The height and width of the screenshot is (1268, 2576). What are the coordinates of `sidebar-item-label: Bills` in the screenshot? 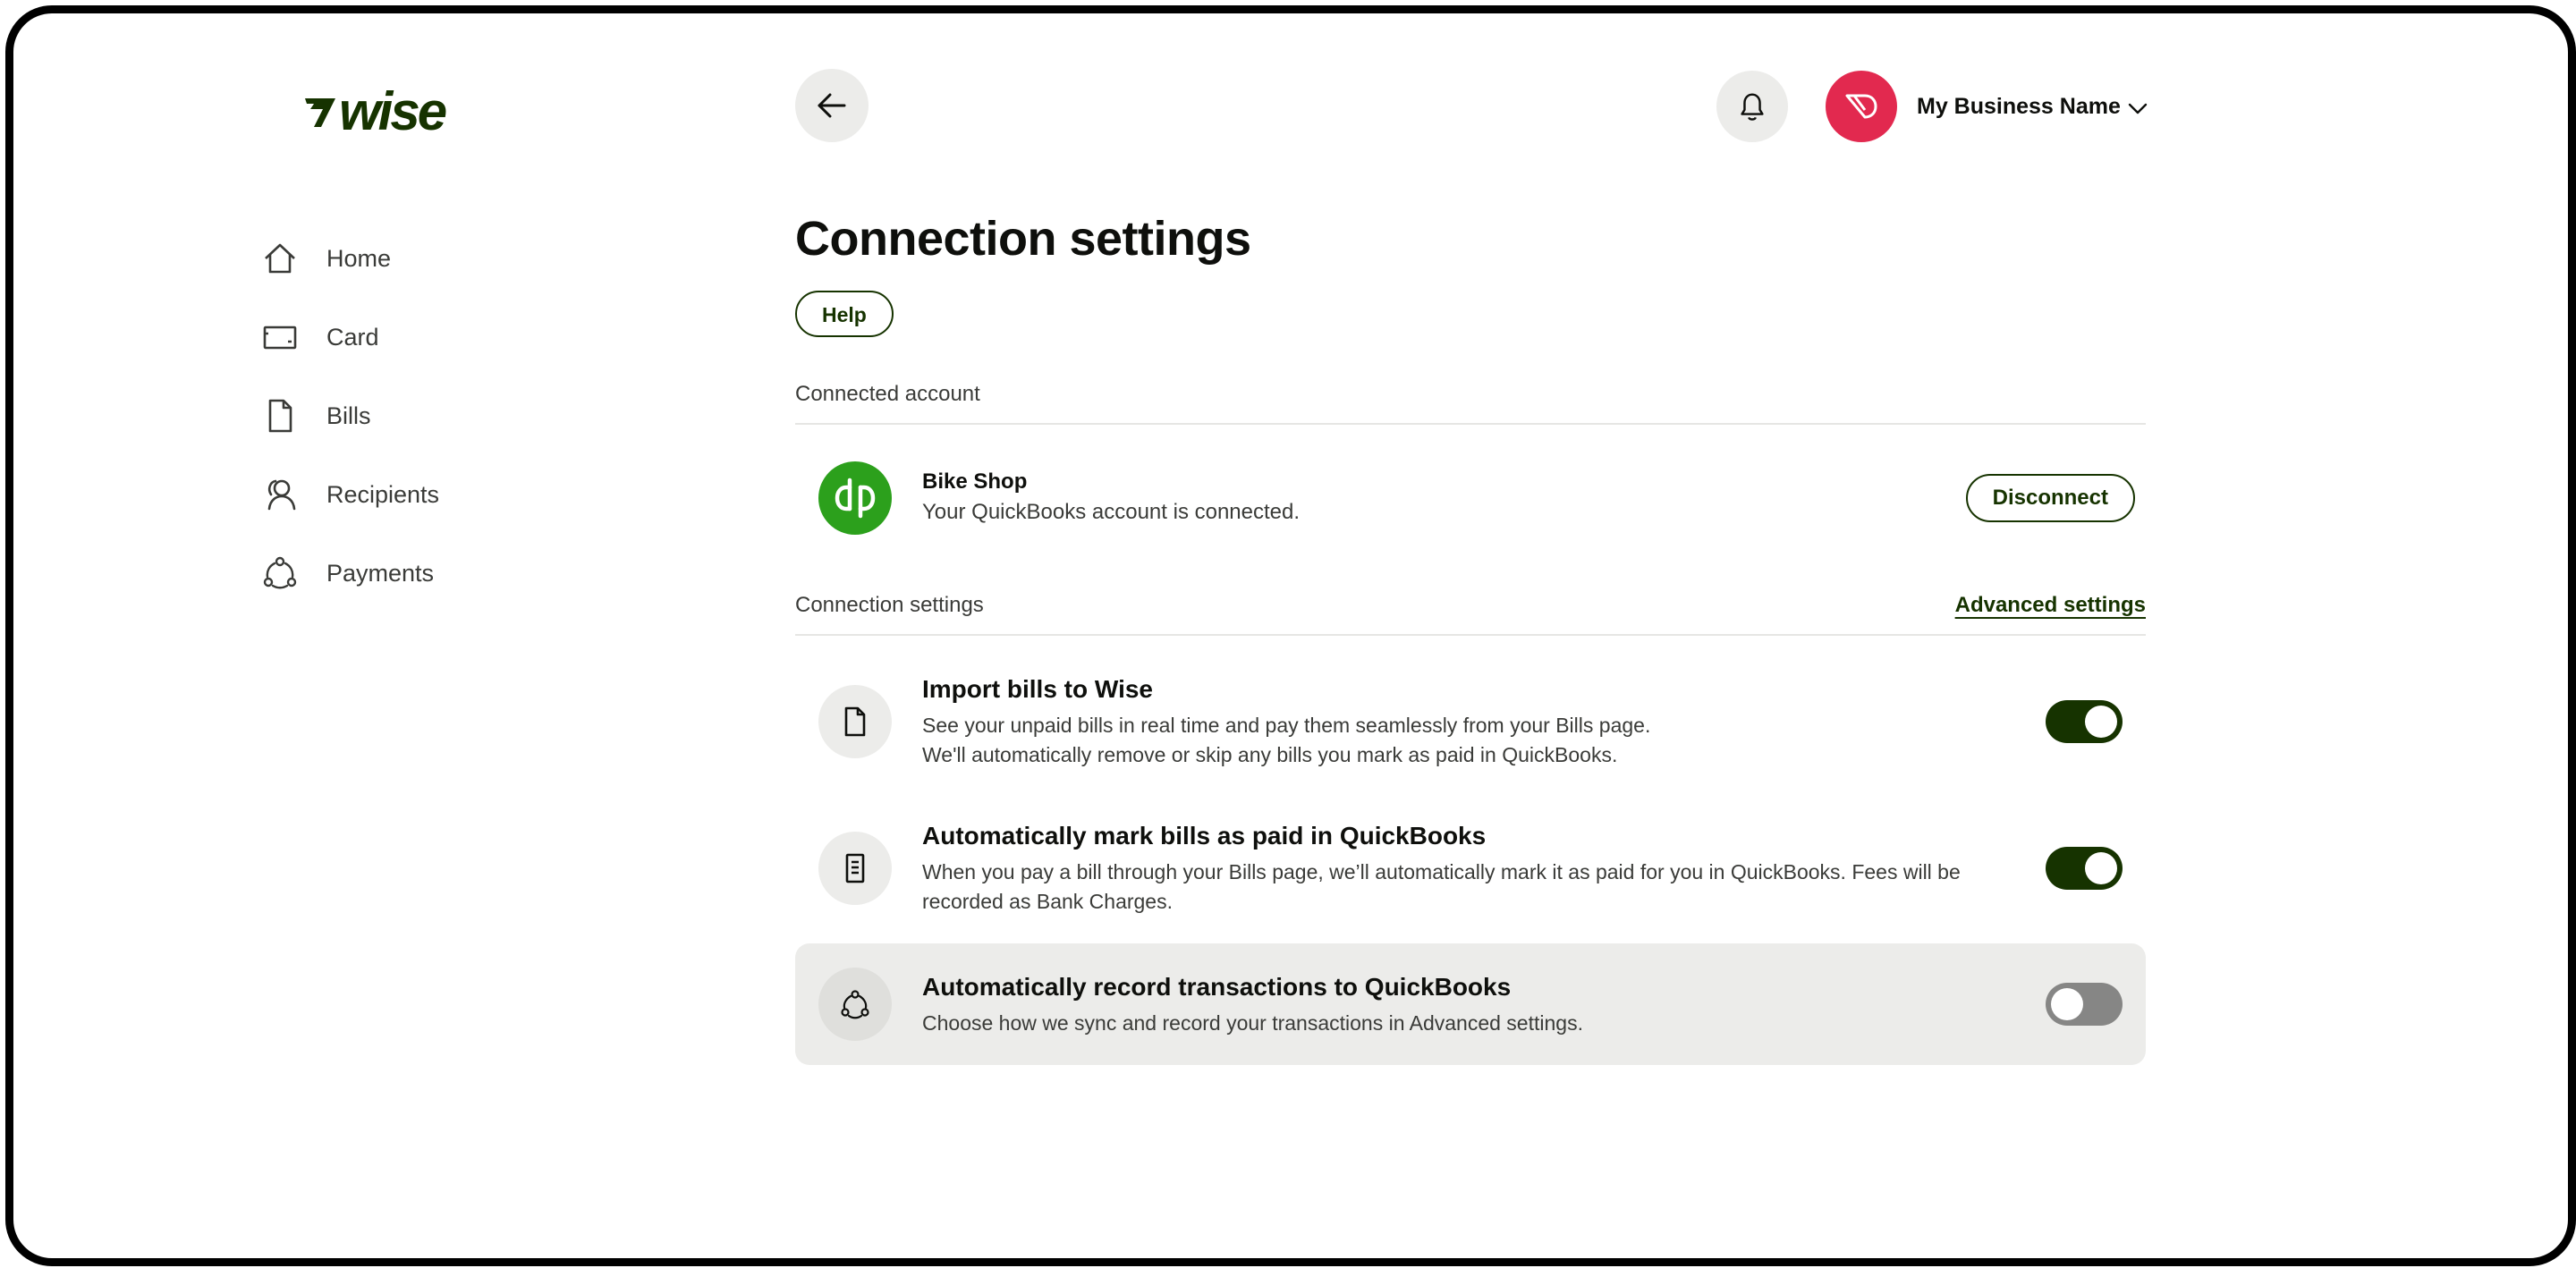 It's located at (348, 415).